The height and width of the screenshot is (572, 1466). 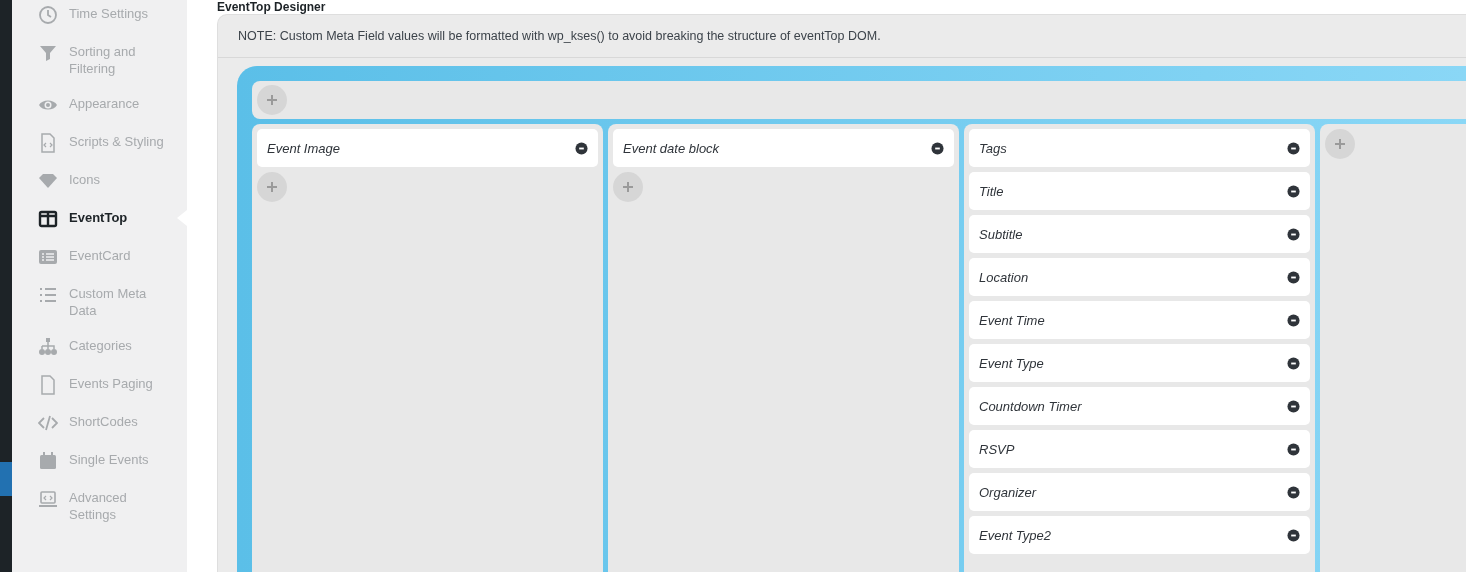 What do you see at coordinates (48, 219) in the screenshot?
I see `columns-icon` at bounding box center [48, 219].